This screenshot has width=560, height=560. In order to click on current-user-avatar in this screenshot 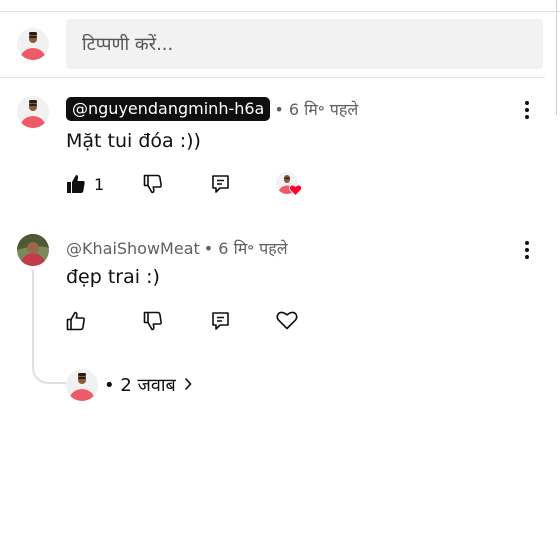, I will do `click(33, 44)`.